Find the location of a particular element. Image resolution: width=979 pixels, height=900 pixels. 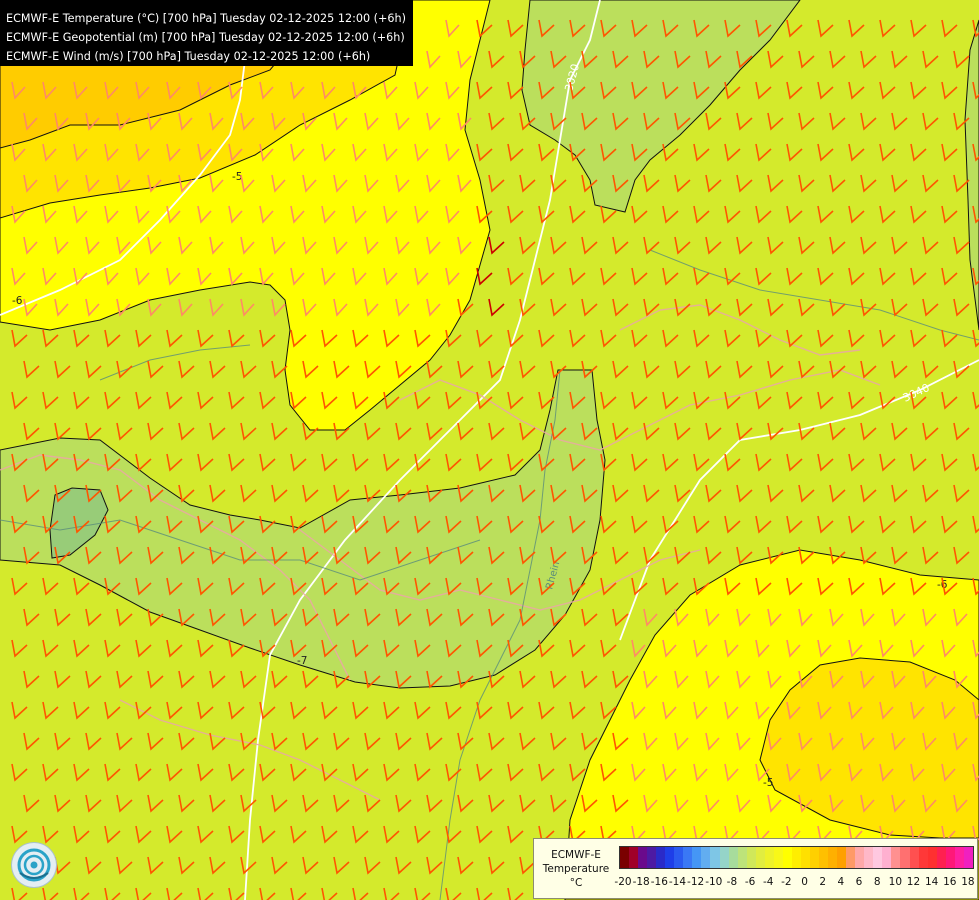

legend-color-scale is located at coordinates (796, 857).